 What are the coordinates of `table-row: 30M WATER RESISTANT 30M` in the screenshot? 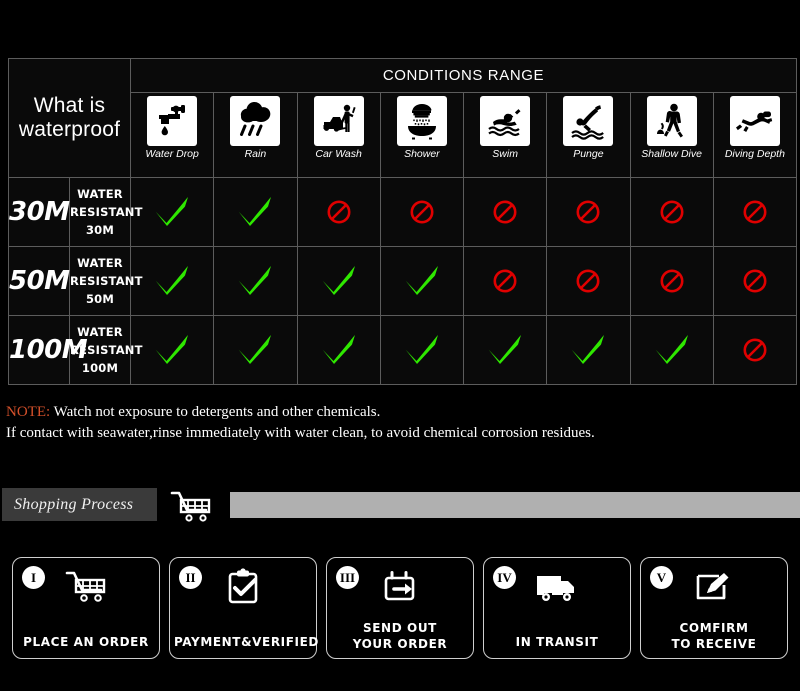 It's located at (403, 212).